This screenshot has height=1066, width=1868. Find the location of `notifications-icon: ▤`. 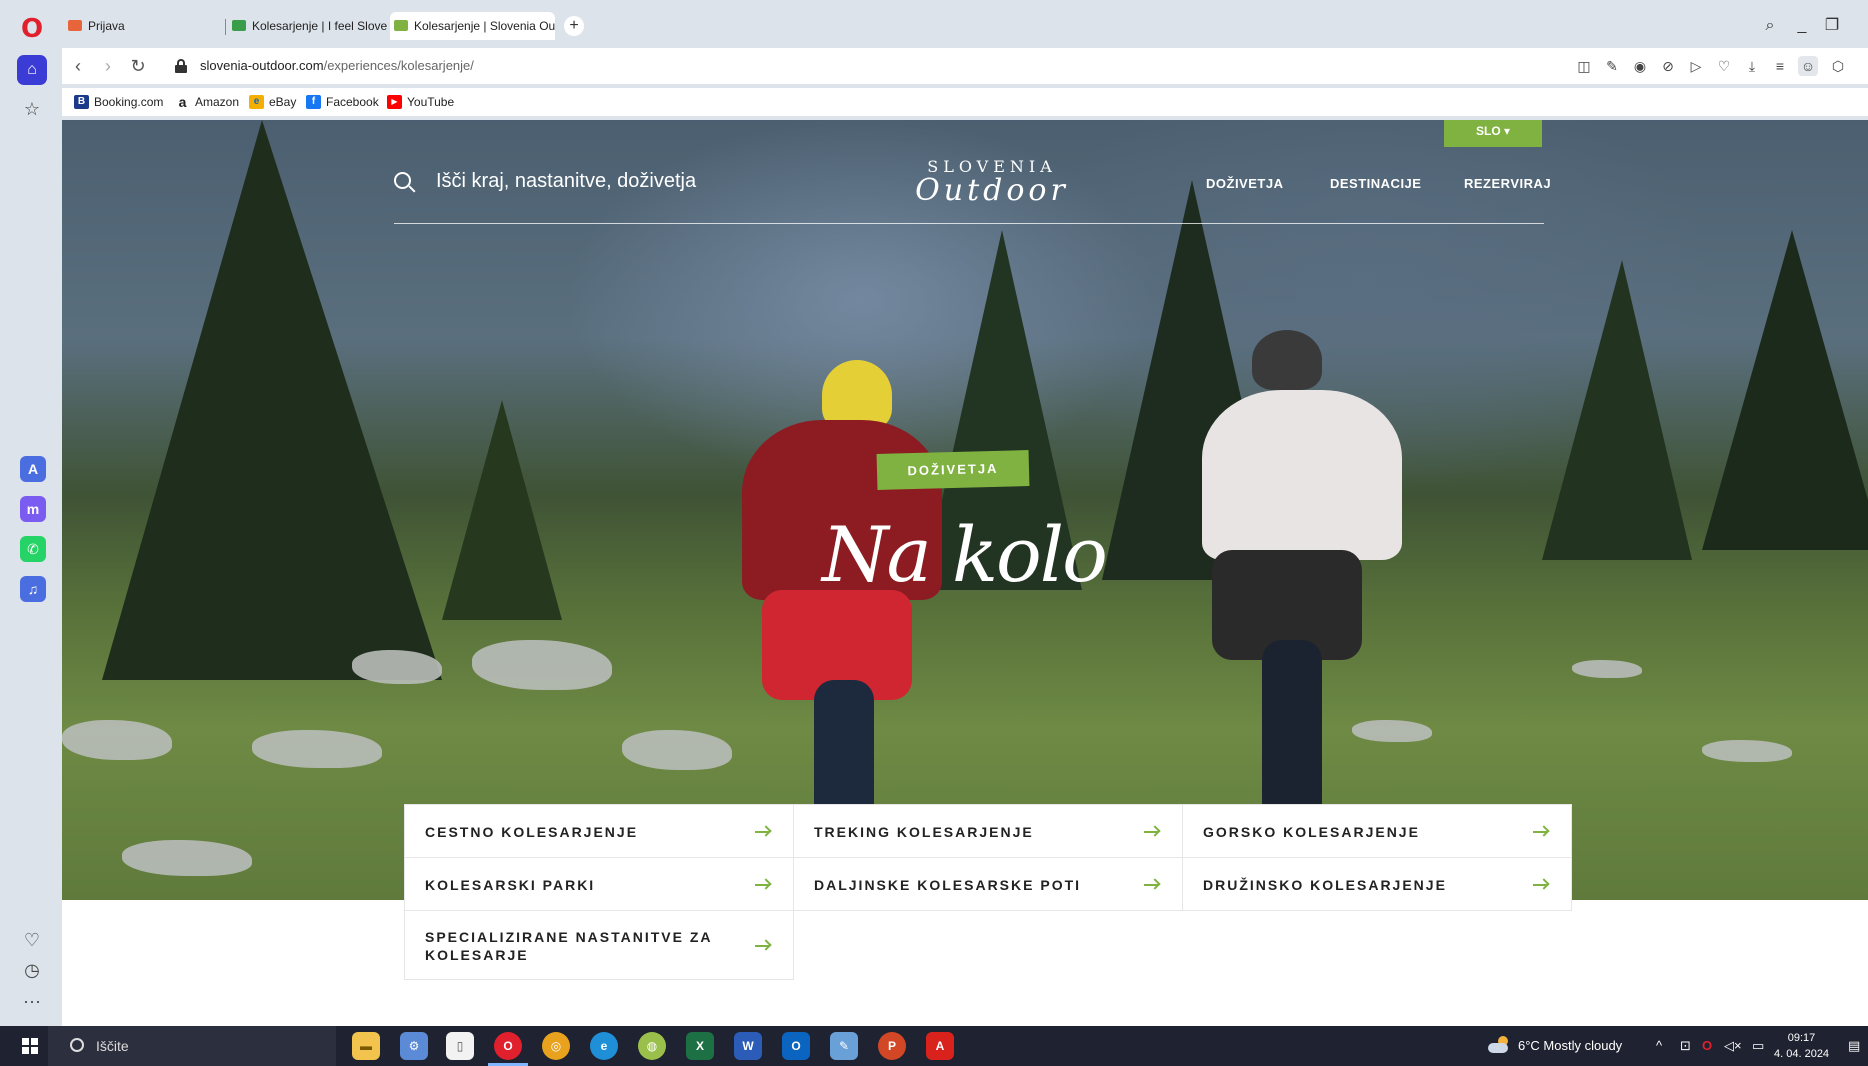

notifications-icon: ▤ is located at coordinates (1854, 1046).